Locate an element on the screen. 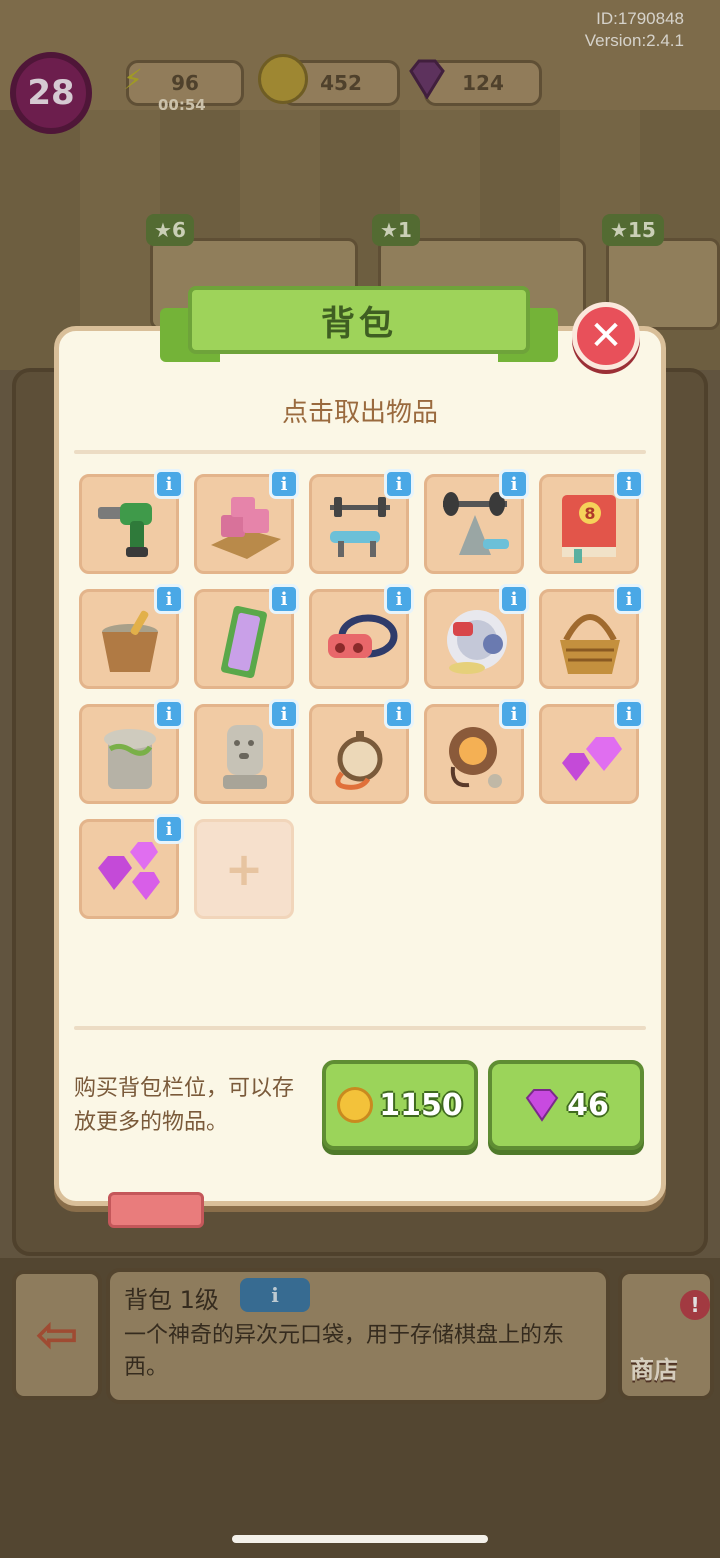 The width and height of the screenshot is (720, 1558). dialog-bottom-tab is located at coordinates (156, 1210).